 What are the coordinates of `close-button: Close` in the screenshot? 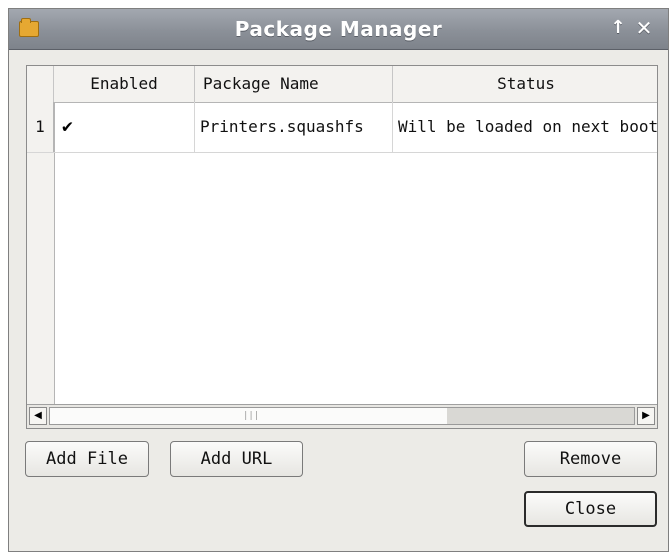 It's located at (590, 509).